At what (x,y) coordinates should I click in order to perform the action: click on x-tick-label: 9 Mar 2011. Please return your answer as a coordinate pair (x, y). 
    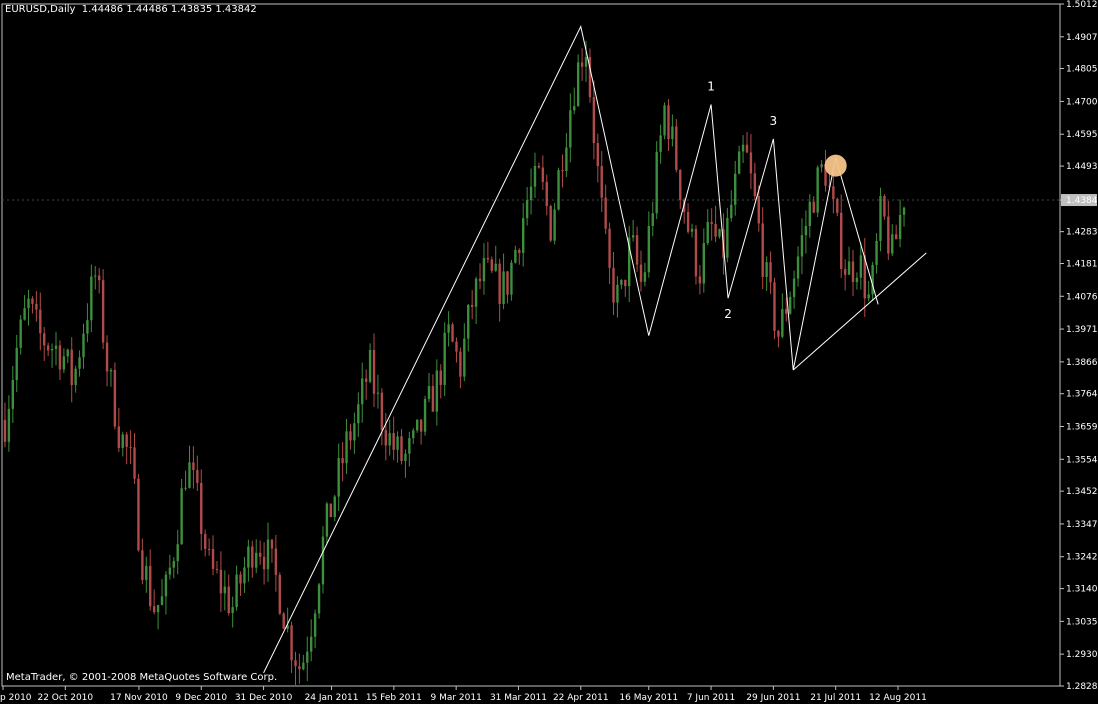
    Looking at the image, I should click on (455, 698).